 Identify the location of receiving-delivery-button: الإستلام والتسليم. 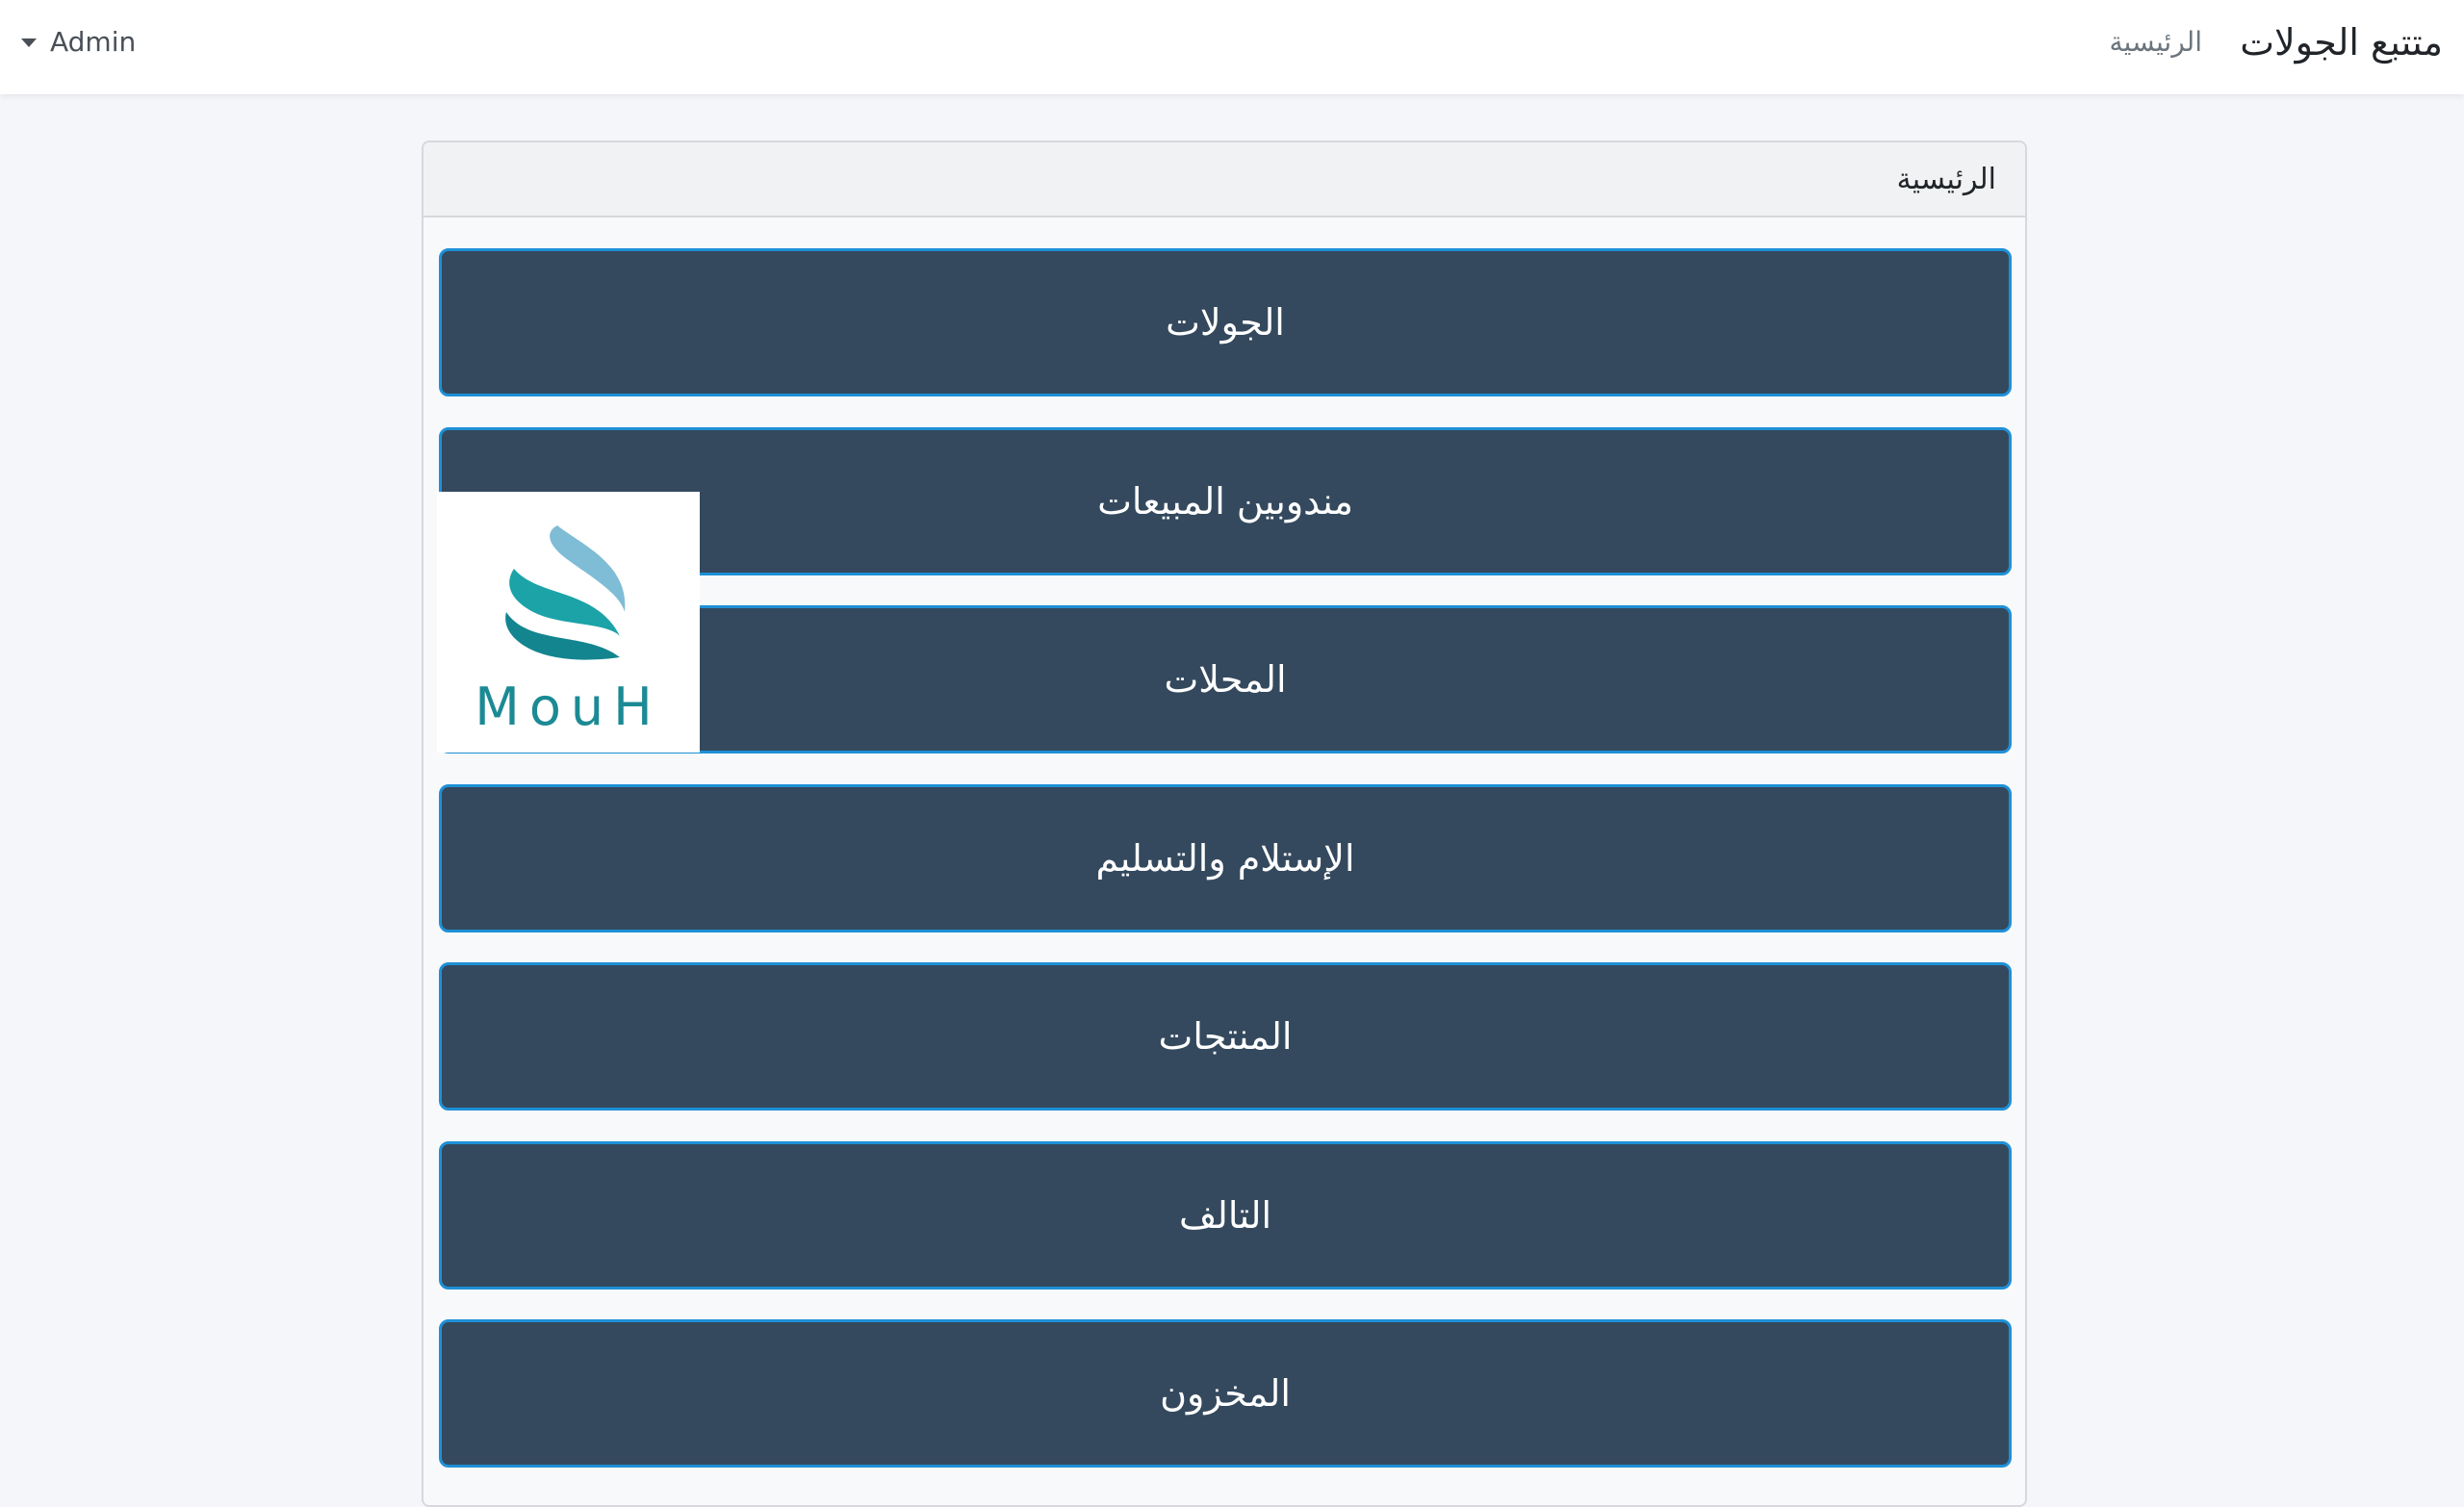
(1225, 858).